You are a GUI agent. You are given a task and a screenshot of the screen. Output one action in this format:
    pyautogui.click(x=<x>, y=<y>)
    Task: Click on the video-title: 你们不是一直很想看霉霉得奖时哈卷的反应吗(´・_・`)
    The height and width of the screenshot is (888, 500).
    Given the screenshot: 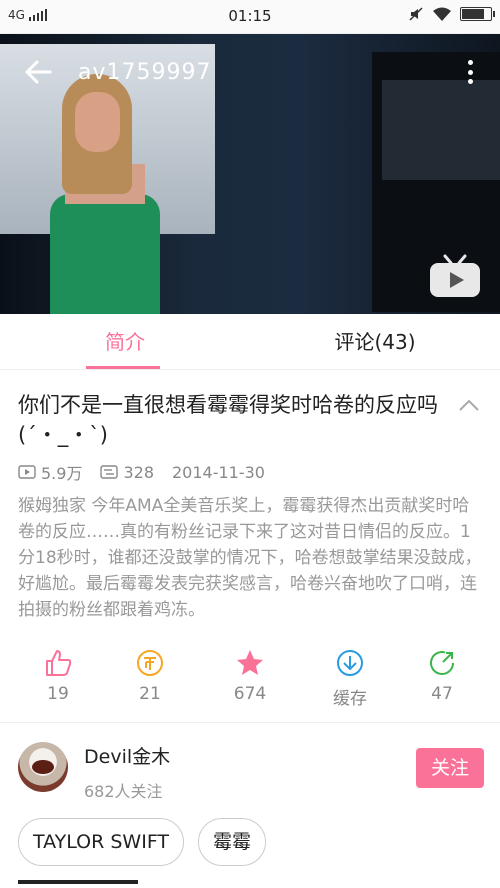 What is the action you would take?
    pyautogui.click(x=228, y=420)
    